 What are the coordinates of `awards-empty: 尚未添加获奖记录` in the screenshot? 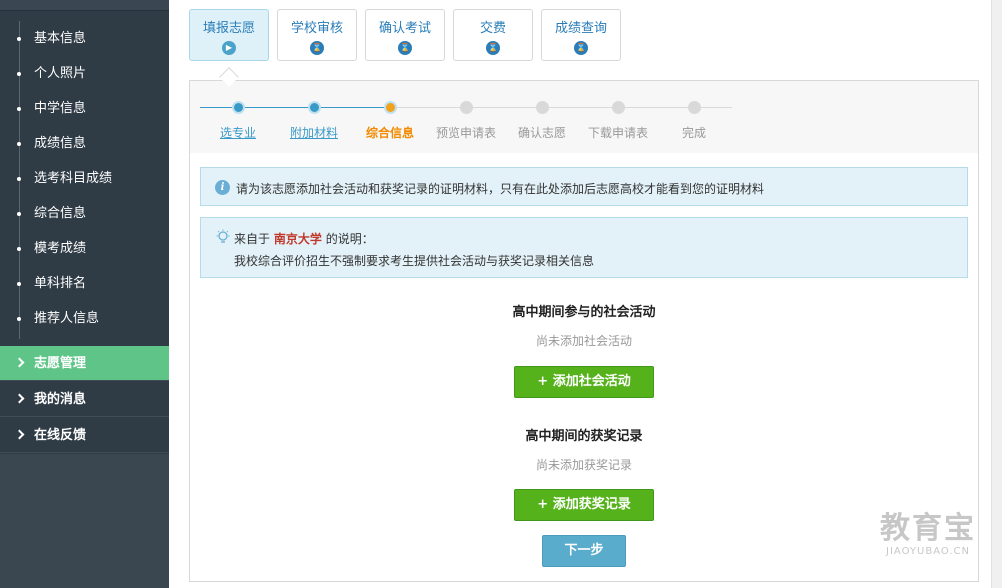 It's located at (583, 465).